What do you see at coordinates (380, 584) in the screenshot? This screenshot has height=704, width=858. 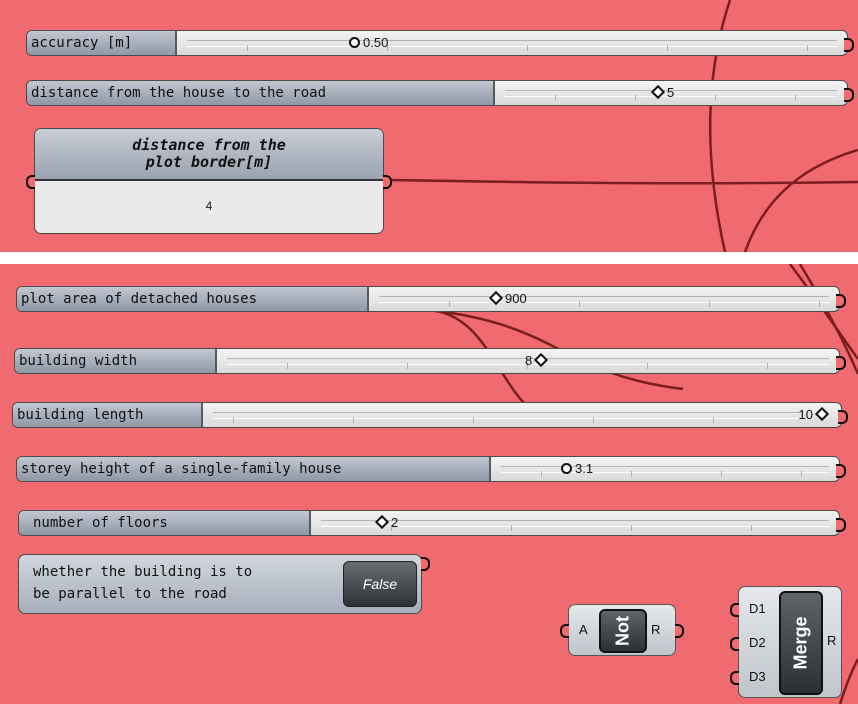 I see `toggle-button: False` at bounding box center [380, 584].